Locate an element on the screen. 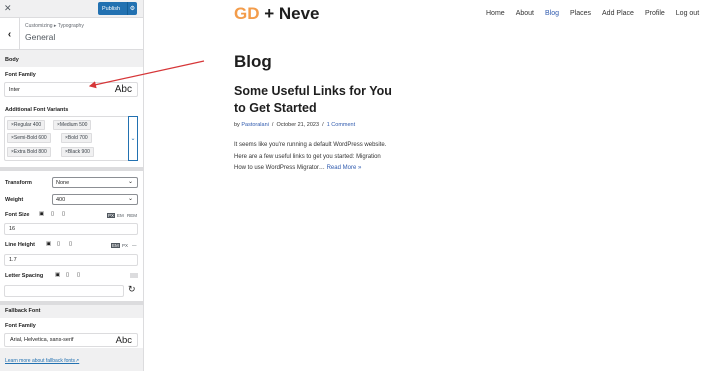  line-height-label: Line Height is located at coordinates (20, 245).